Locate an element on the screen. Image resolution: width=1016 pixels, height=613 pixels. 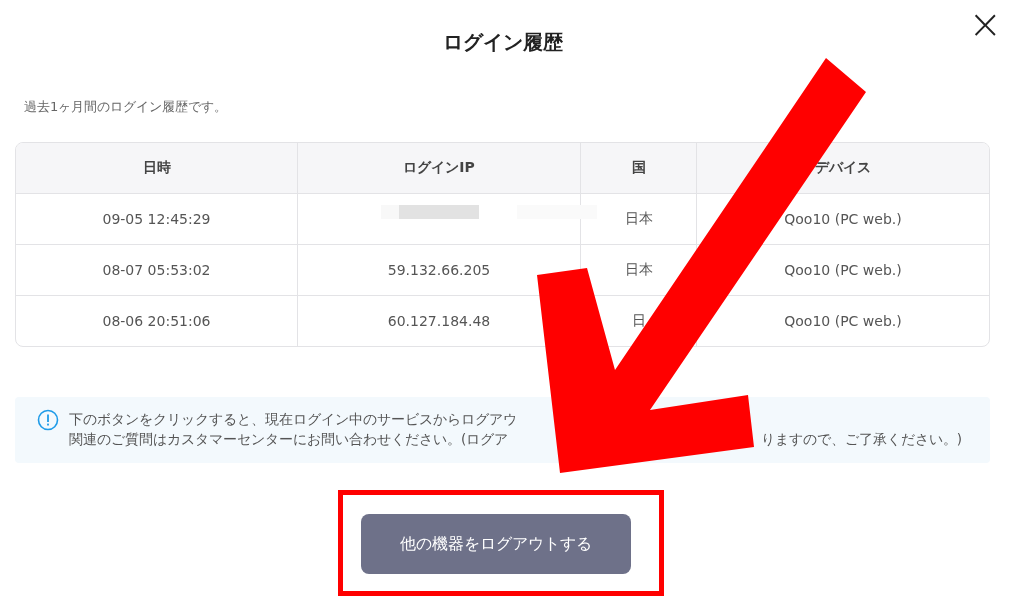
notice-text: 下のボタンをクリックすると、現在ログイン中のサービスからログアウ is located at coordinates (293, 419).